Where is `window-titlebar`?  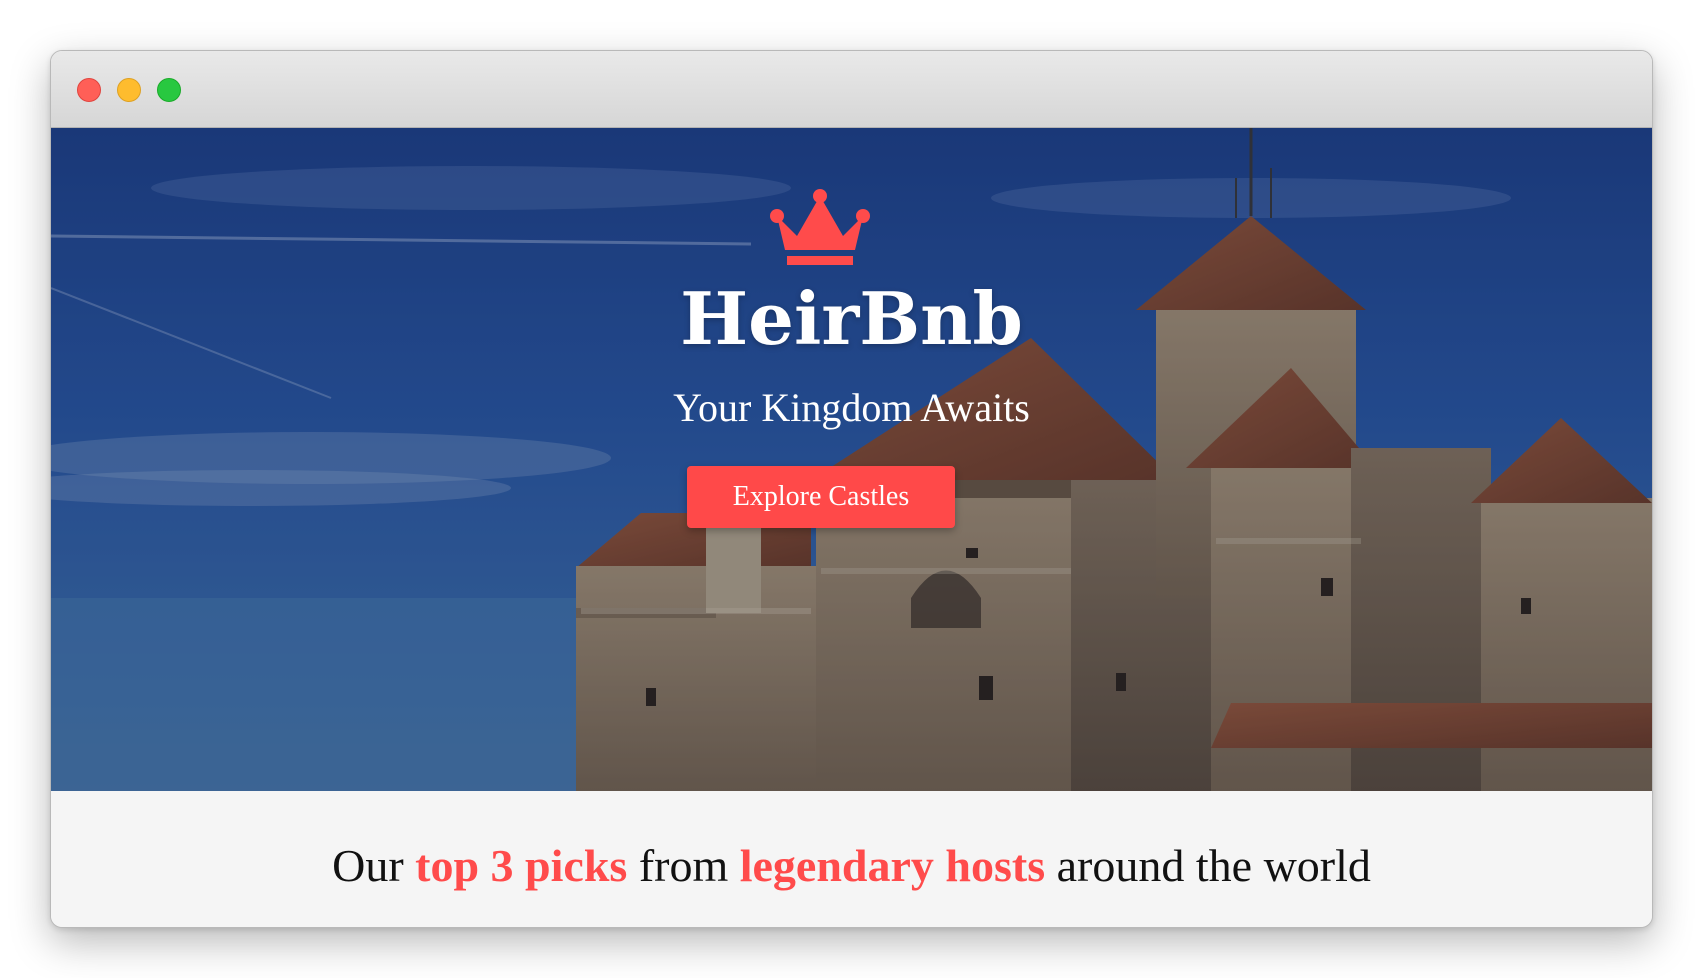
window-titlebar is located at coordinates (851, 89).